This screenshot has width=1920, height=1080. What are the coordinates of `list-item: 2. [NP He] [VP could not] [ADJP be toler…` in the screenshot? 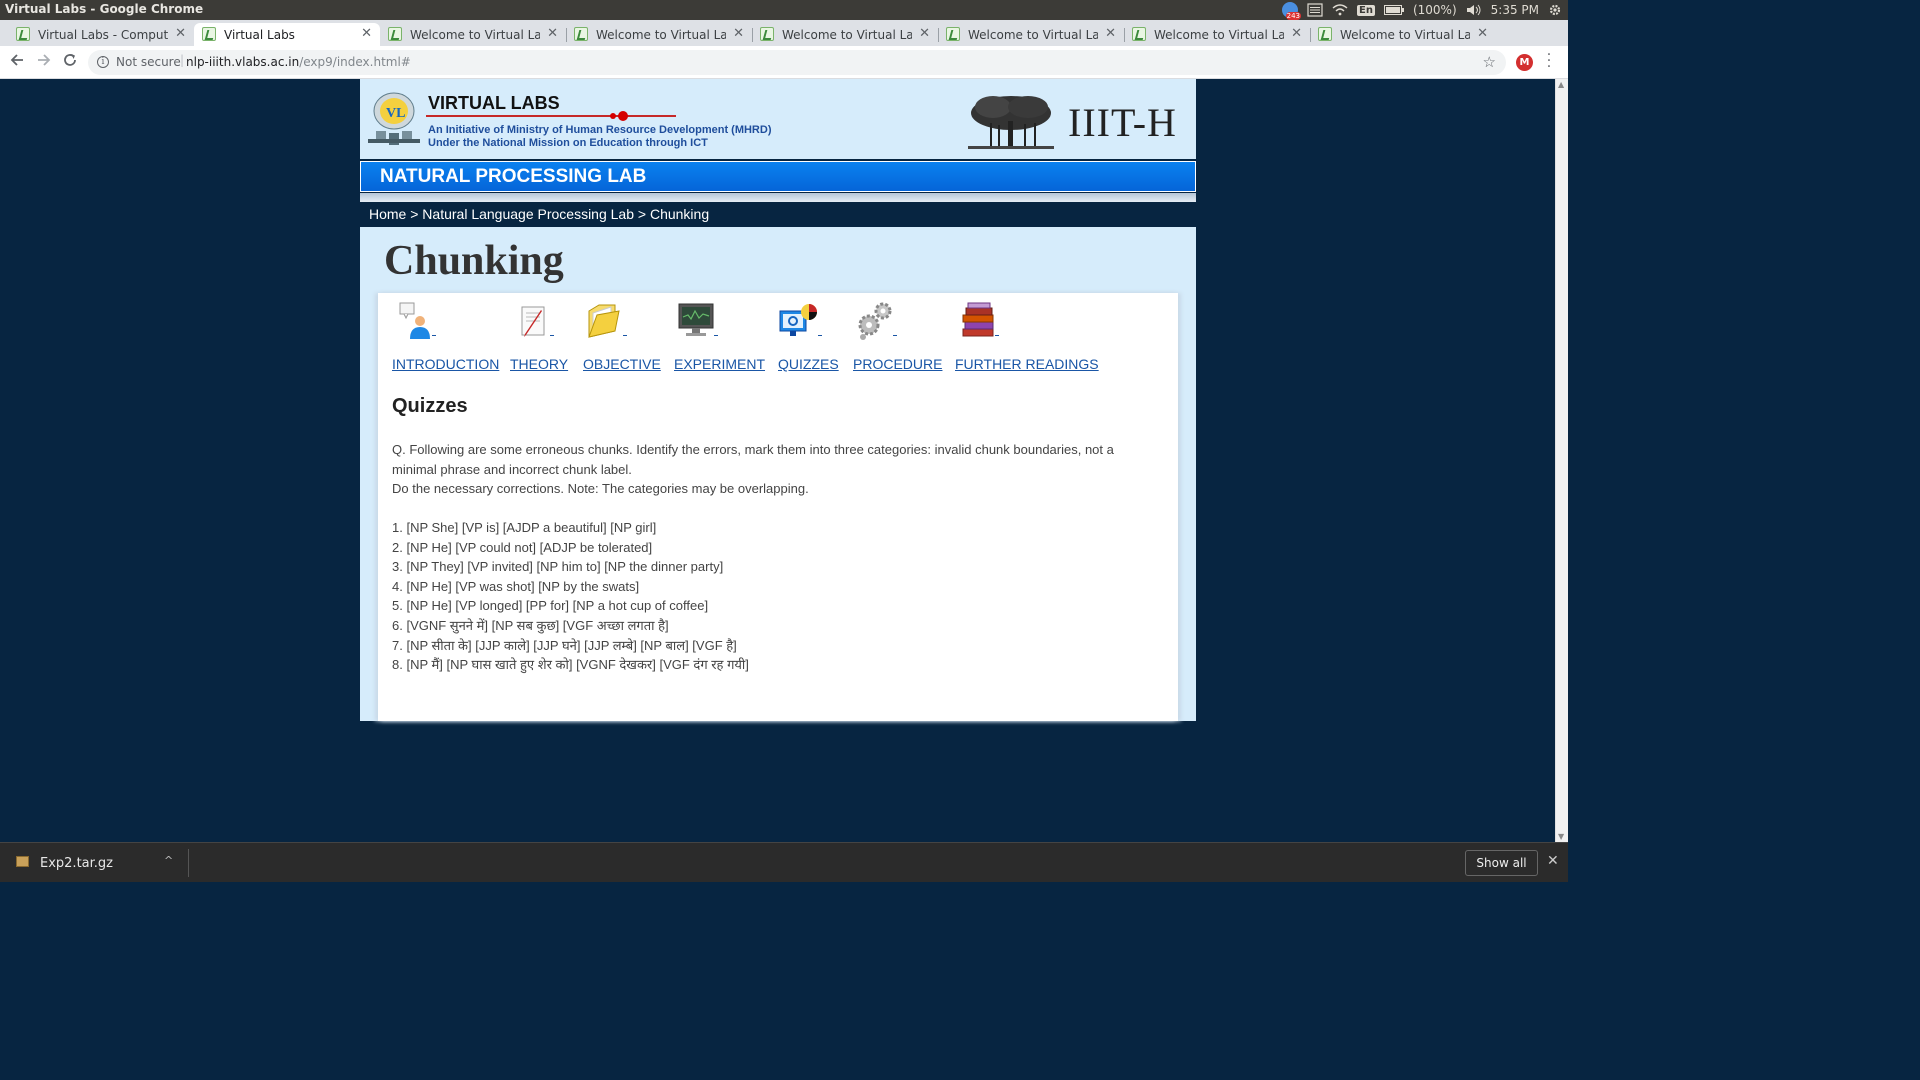 It's located at (522, 547).